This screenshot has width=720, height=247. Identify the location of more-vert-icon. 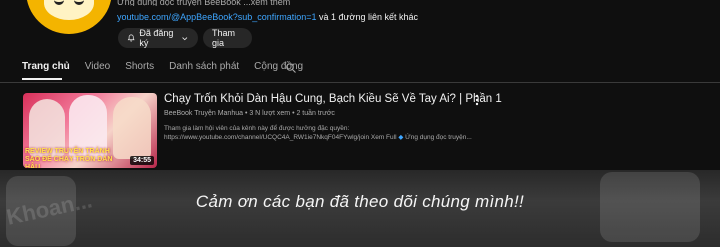
(477, 100).